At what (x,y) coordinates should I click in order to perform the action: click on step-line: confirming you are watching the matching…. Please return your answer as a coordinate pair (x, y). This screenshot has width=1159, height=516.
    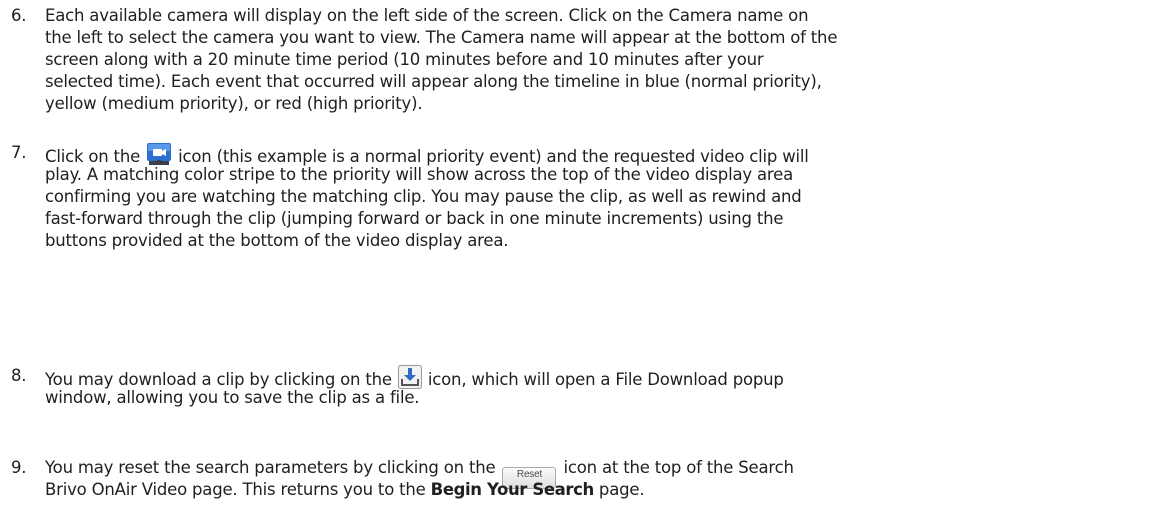
    Looking at the image, I should click on (423, 196).